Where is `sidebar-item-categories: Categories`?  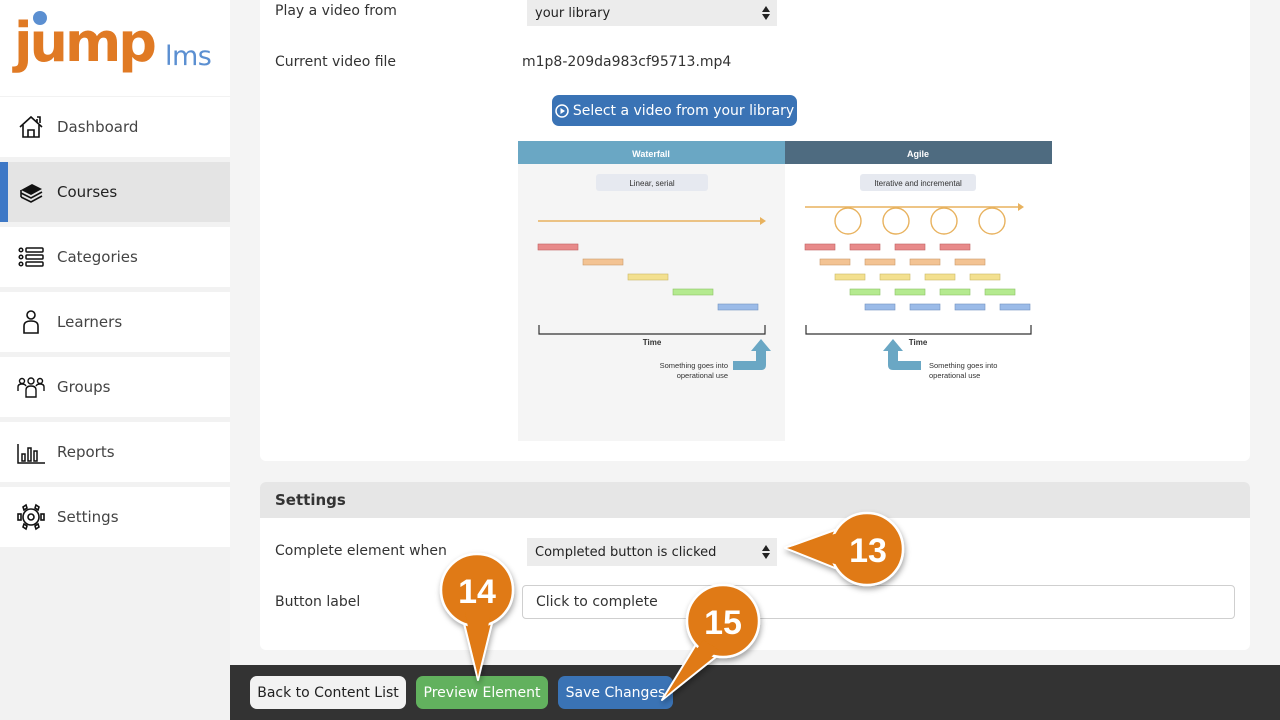 sidebar-item-categories: Categories is located at coordinates (115, 257).